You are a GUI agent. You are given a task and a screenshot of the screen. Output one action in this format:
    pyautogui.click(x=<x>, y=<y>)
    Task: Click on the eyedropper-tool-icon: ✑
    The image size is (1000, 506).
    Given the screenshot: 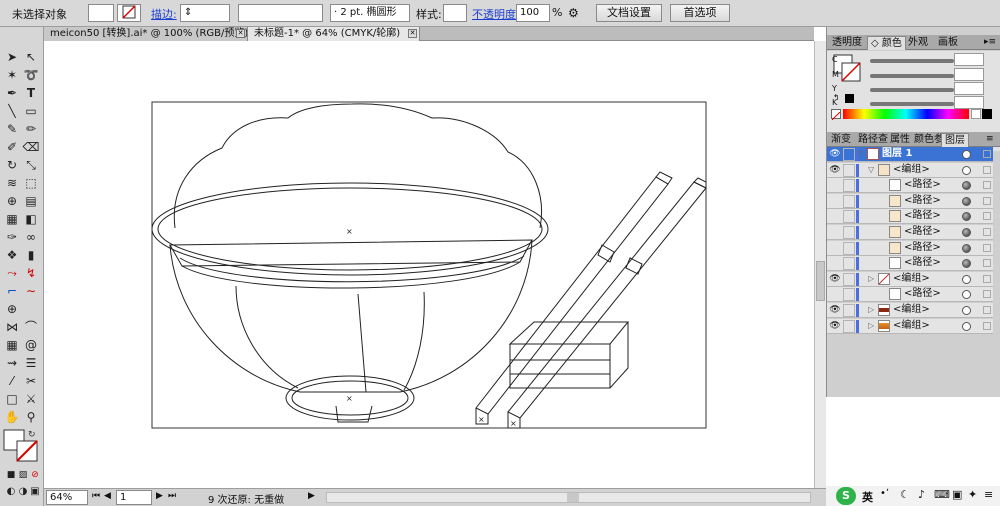 What is the action you would take?
    pyautogui.click(x=12, y=237)
    